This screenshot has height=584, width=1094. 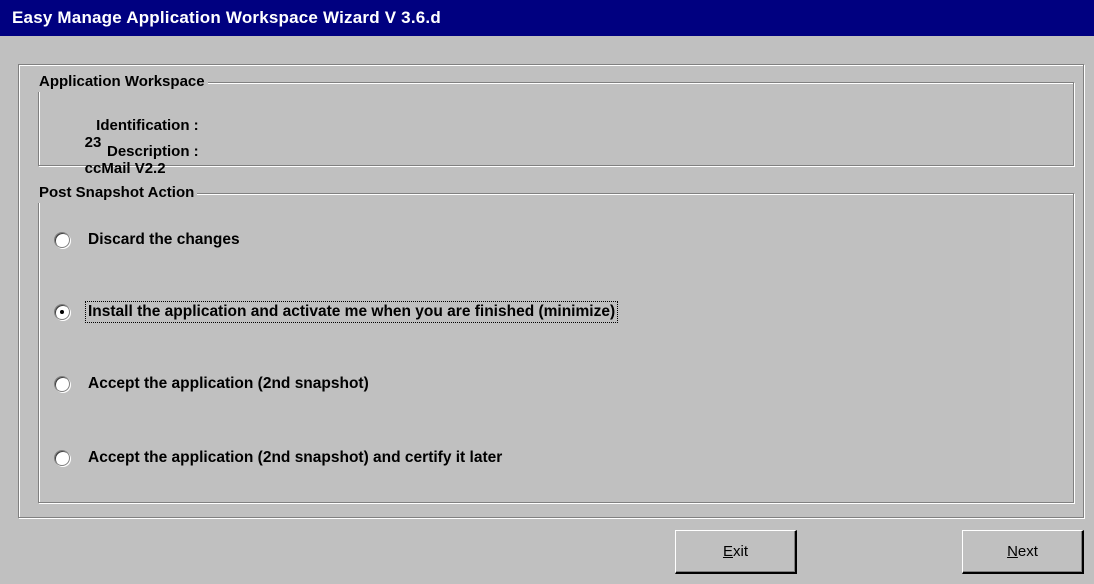 I want to click on option-accept-application: Accept the application (2nd snapshot), so click(x=212, y=384).